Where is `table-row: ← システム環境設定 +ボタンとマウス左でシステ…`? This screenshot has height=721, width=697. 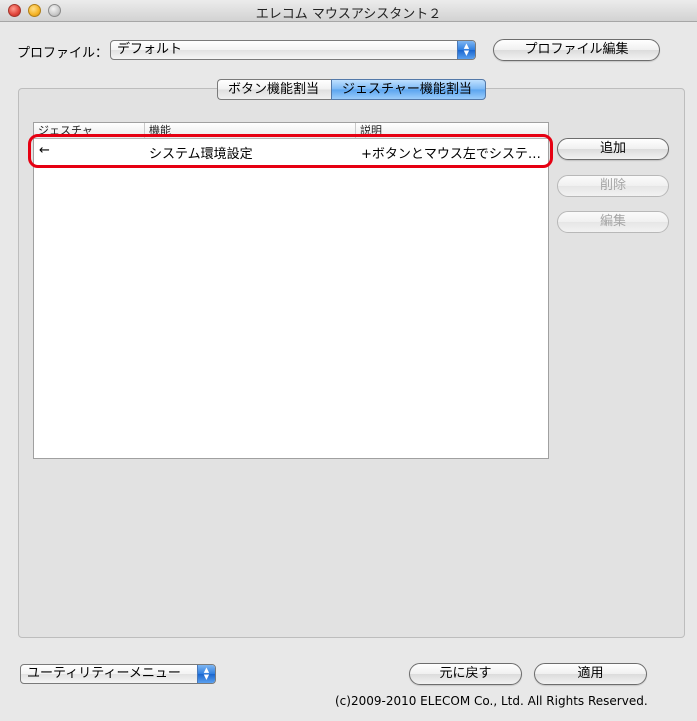 table-row: ← システム環境設定 +ボタンとマウス左でシステ… is located at coordinates (291, 151).